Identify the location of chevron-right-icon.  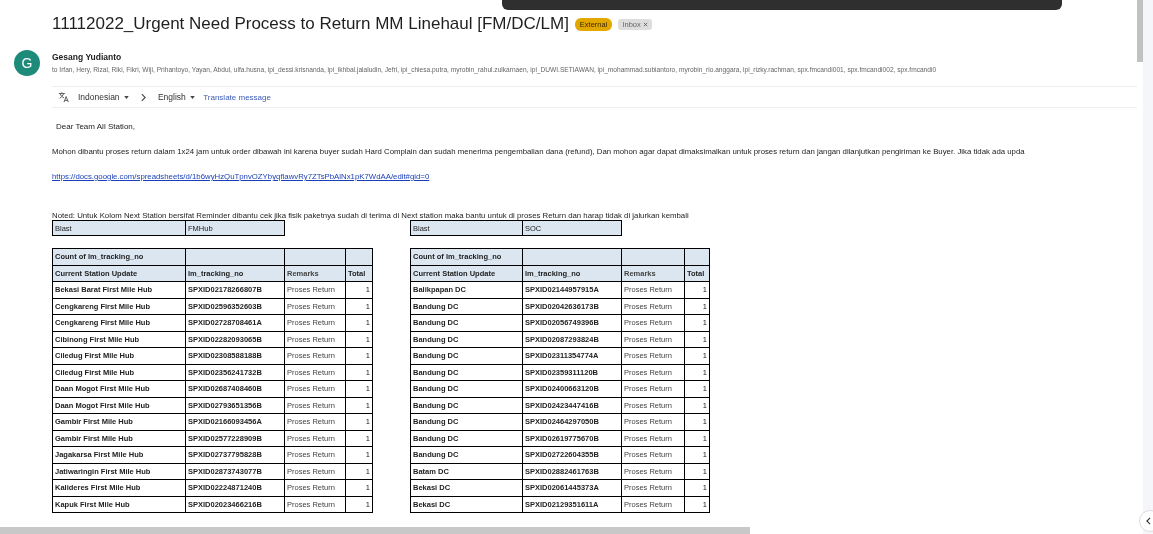
(143, 97).